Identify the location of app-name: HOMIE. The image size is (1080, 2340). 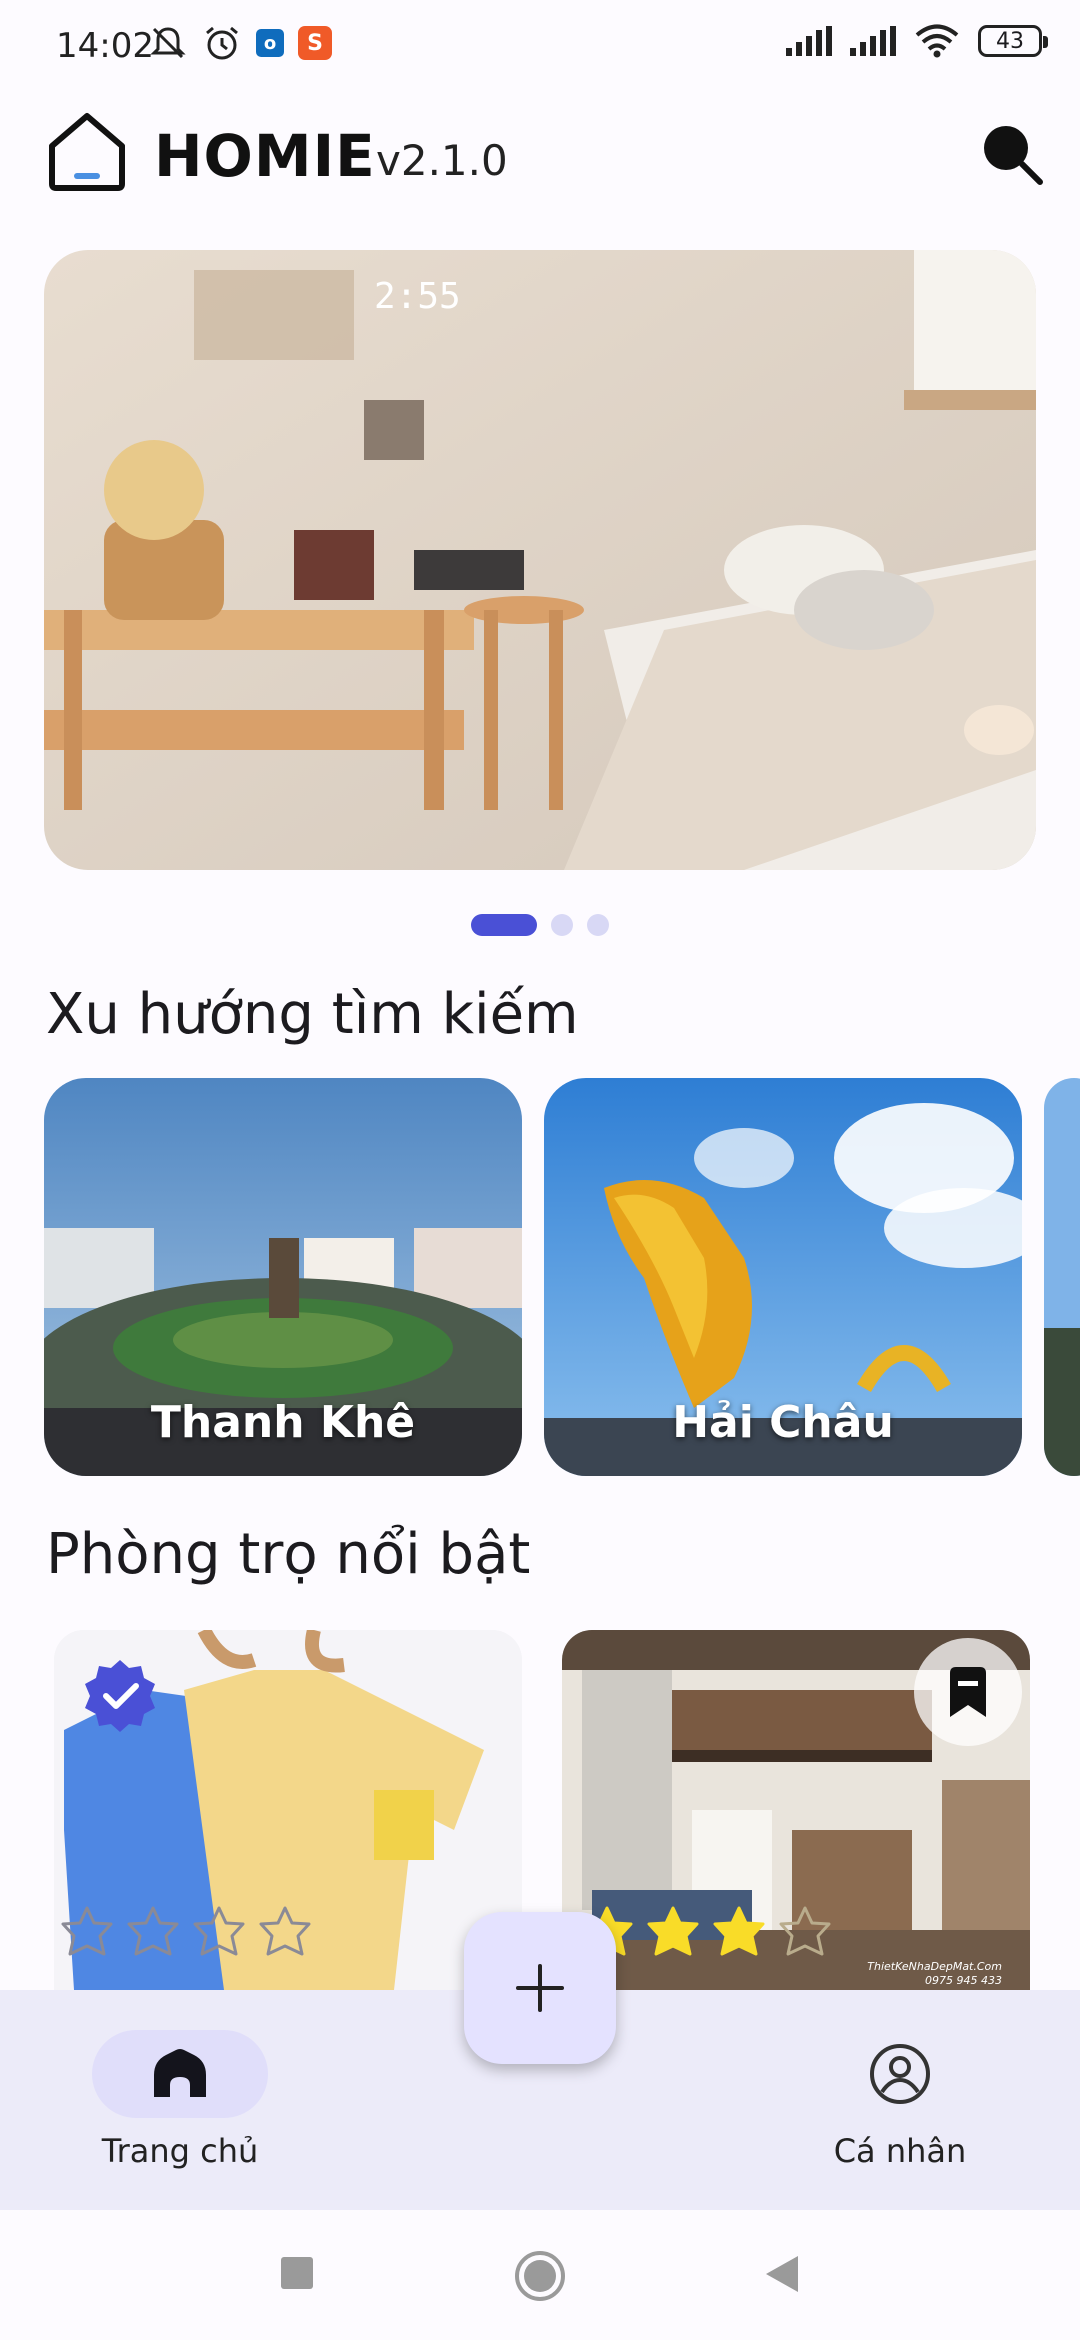
(265, 156).